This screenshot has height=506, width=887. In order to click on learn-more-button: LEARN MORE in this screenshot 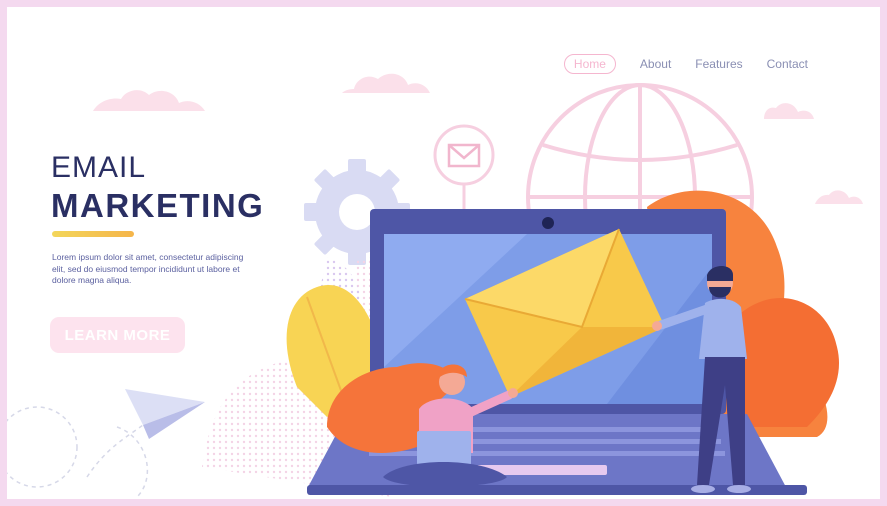, I will do `click(117, 335)`.